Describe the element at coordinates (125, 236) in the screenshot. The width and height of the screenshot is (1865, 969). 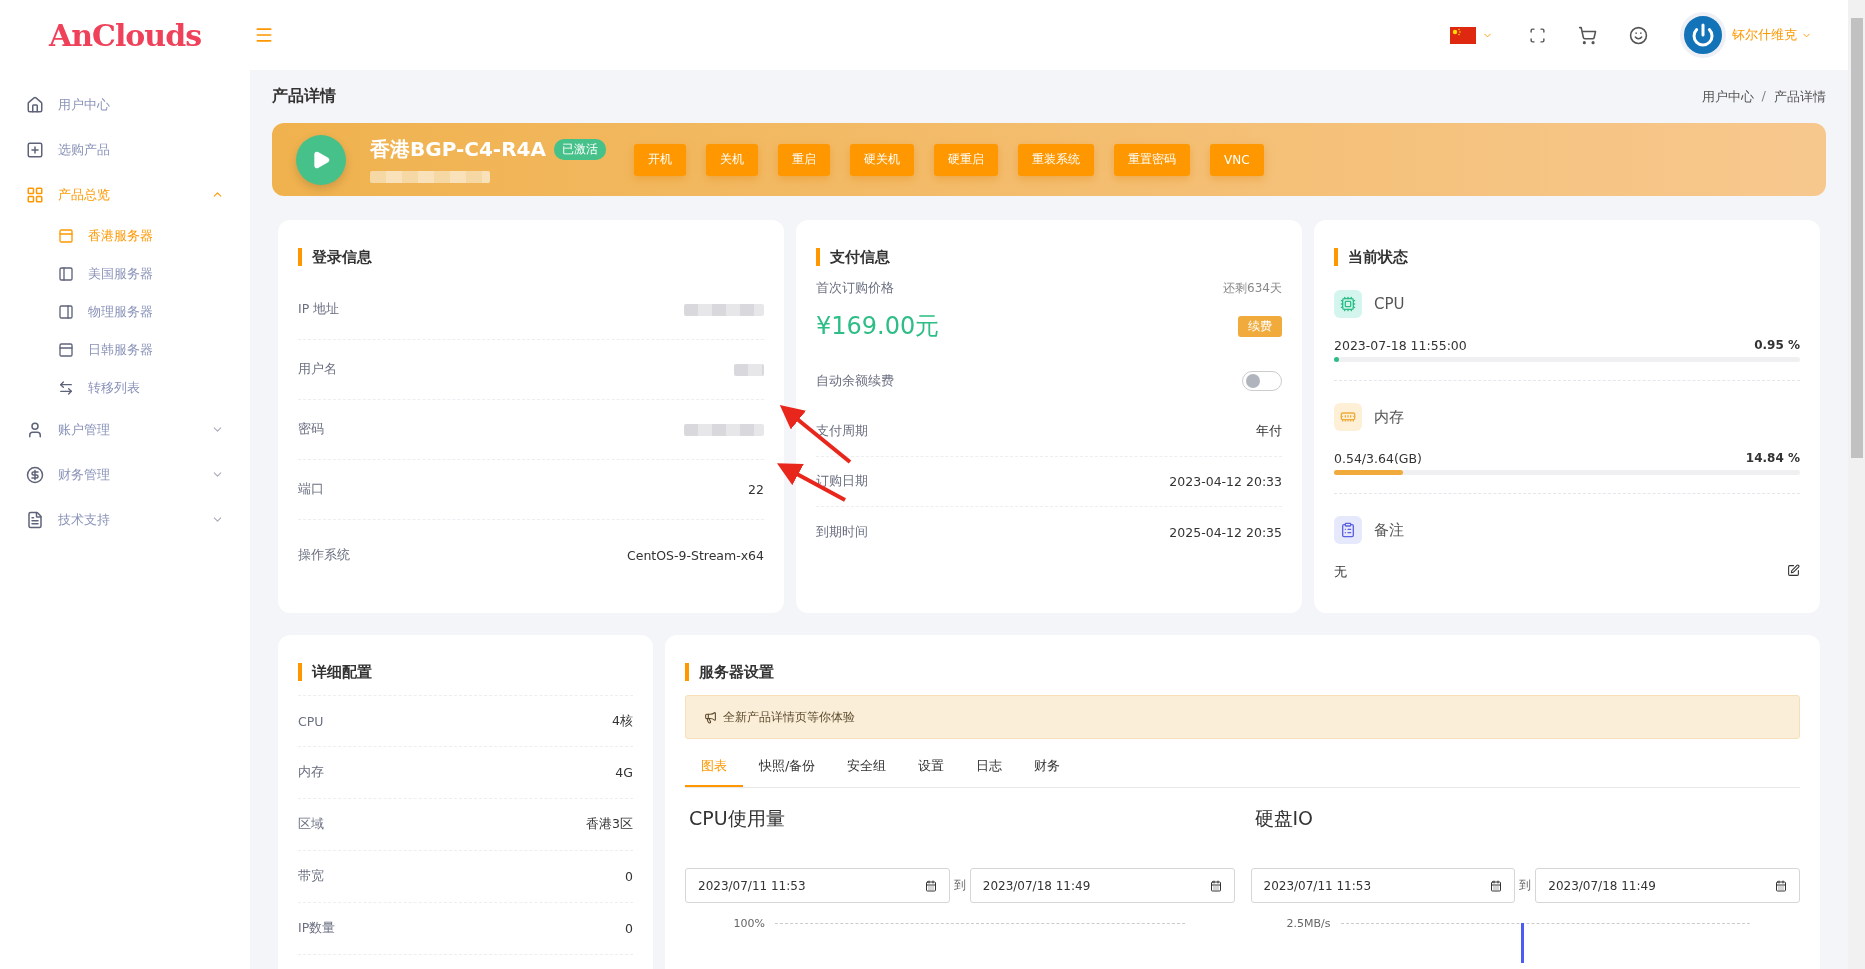
I see `sidebar-subitem: 香港服务器` at that location.